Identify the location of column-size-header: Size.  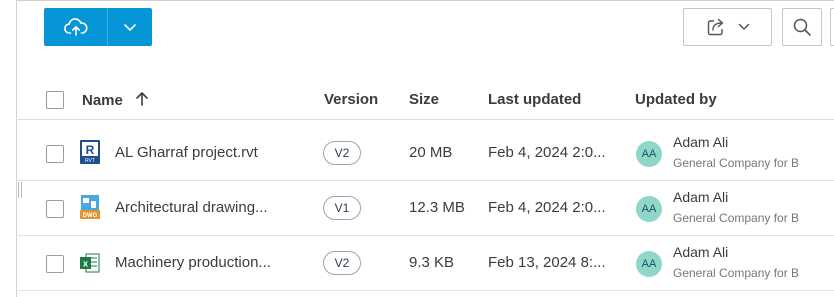
(424, 99).